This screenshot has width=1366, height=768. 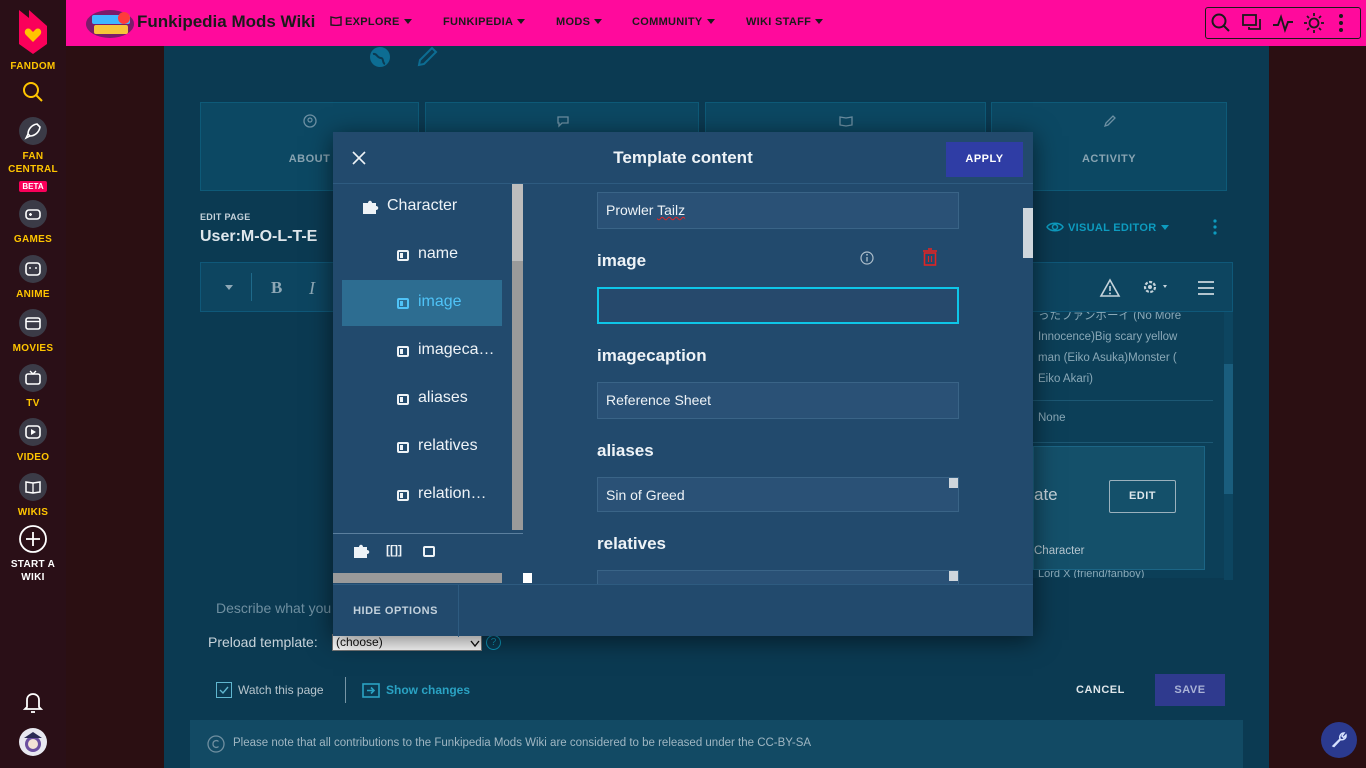 I want to click on toolbar-divider, so click(x=251, y=287).